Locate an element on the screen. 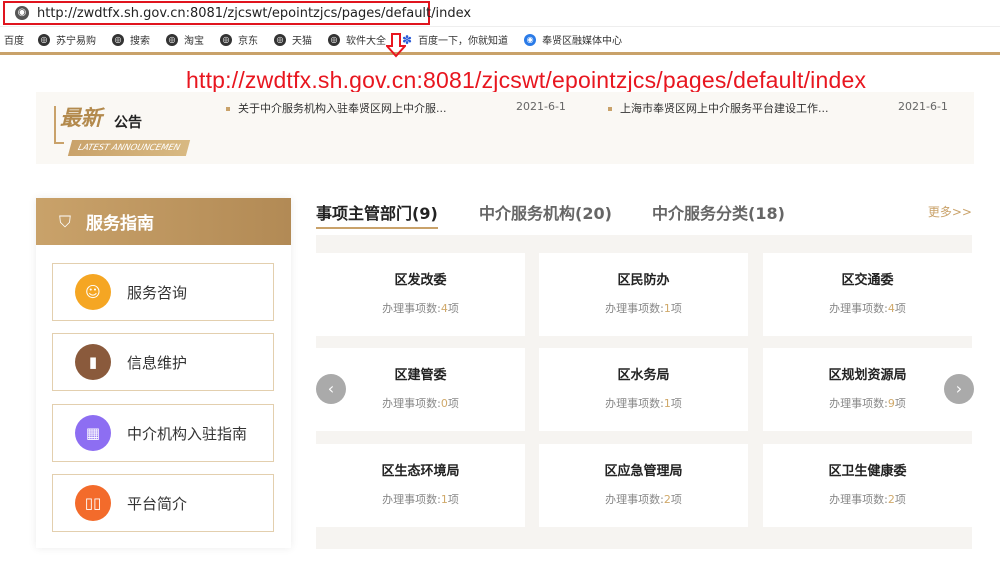  sidebar-item-label: 中介机构入驻指南 is located at coordinates (187, 433).